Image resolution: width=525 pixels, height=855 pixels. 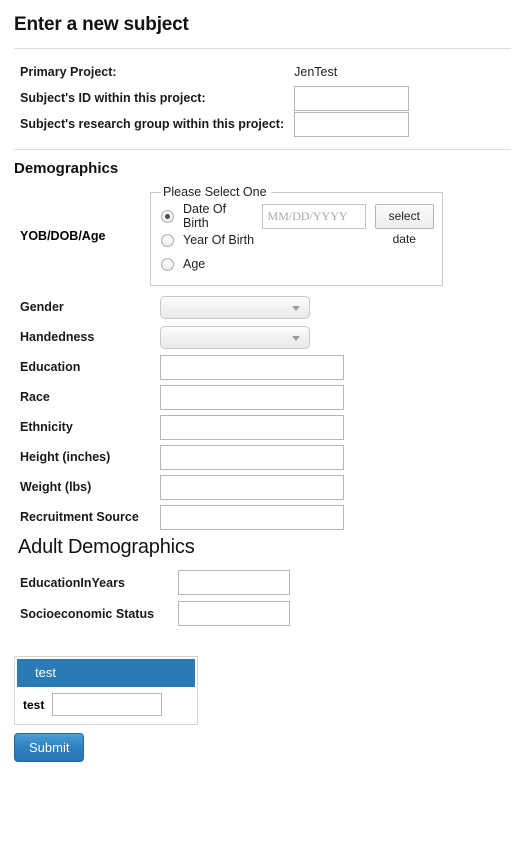 What do you see at coordinates (79, 517) in the screenshot?
I see `recruitment-source-label: Recruitment Source` at bounding box center [79, 517].